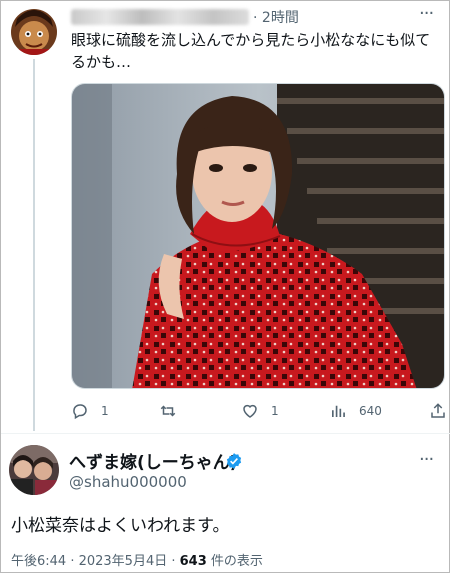 This screenshot has height=573, width=450. I want to click on share-action, so click(438, 411).